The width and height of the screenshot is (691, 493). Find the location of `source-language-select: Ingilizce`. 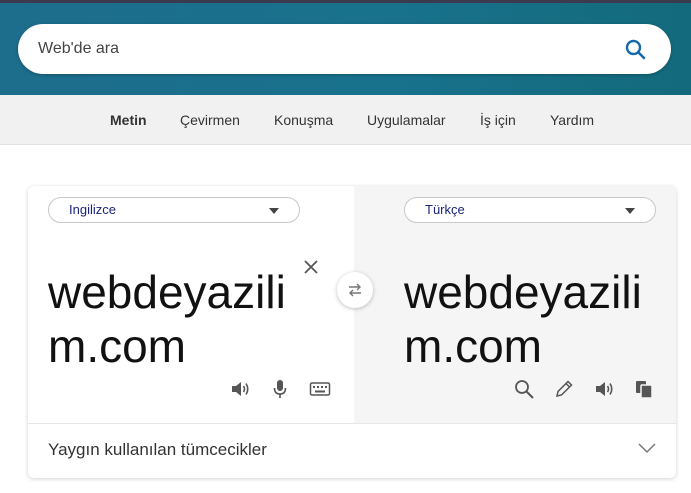

source-language-select: Ingilizce is located at coordinates (174, 210).